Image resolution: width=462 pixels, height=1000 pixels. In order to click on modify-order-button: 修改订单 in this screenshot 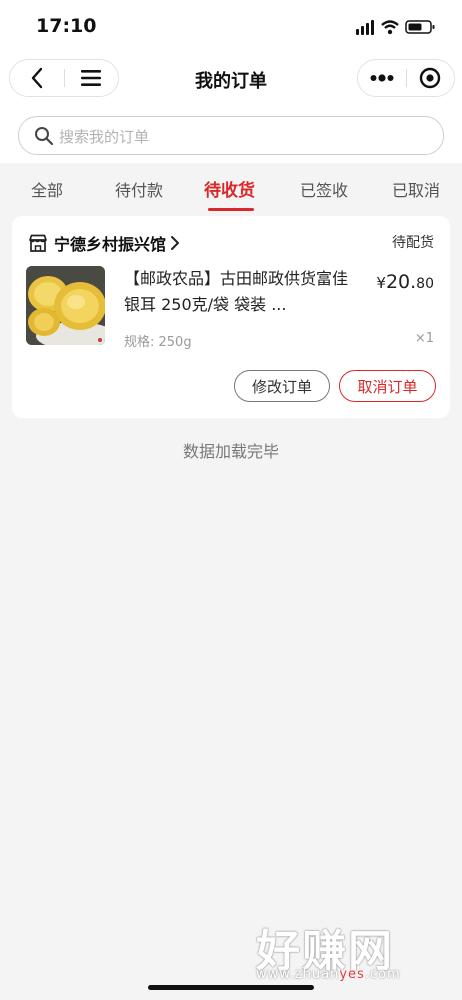, I will do `click(282, 386)`.